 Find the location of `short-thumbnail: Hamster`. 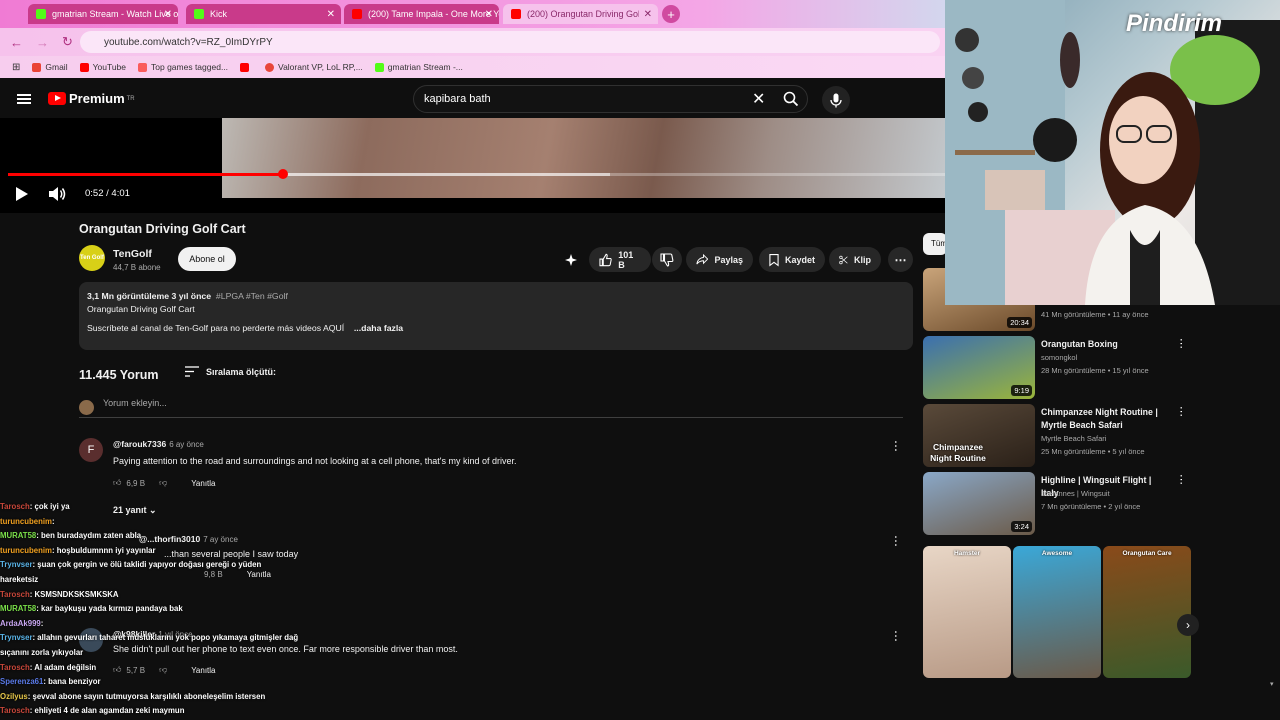

short-thumbnail: Hamster is located at coordinates (967, 612).